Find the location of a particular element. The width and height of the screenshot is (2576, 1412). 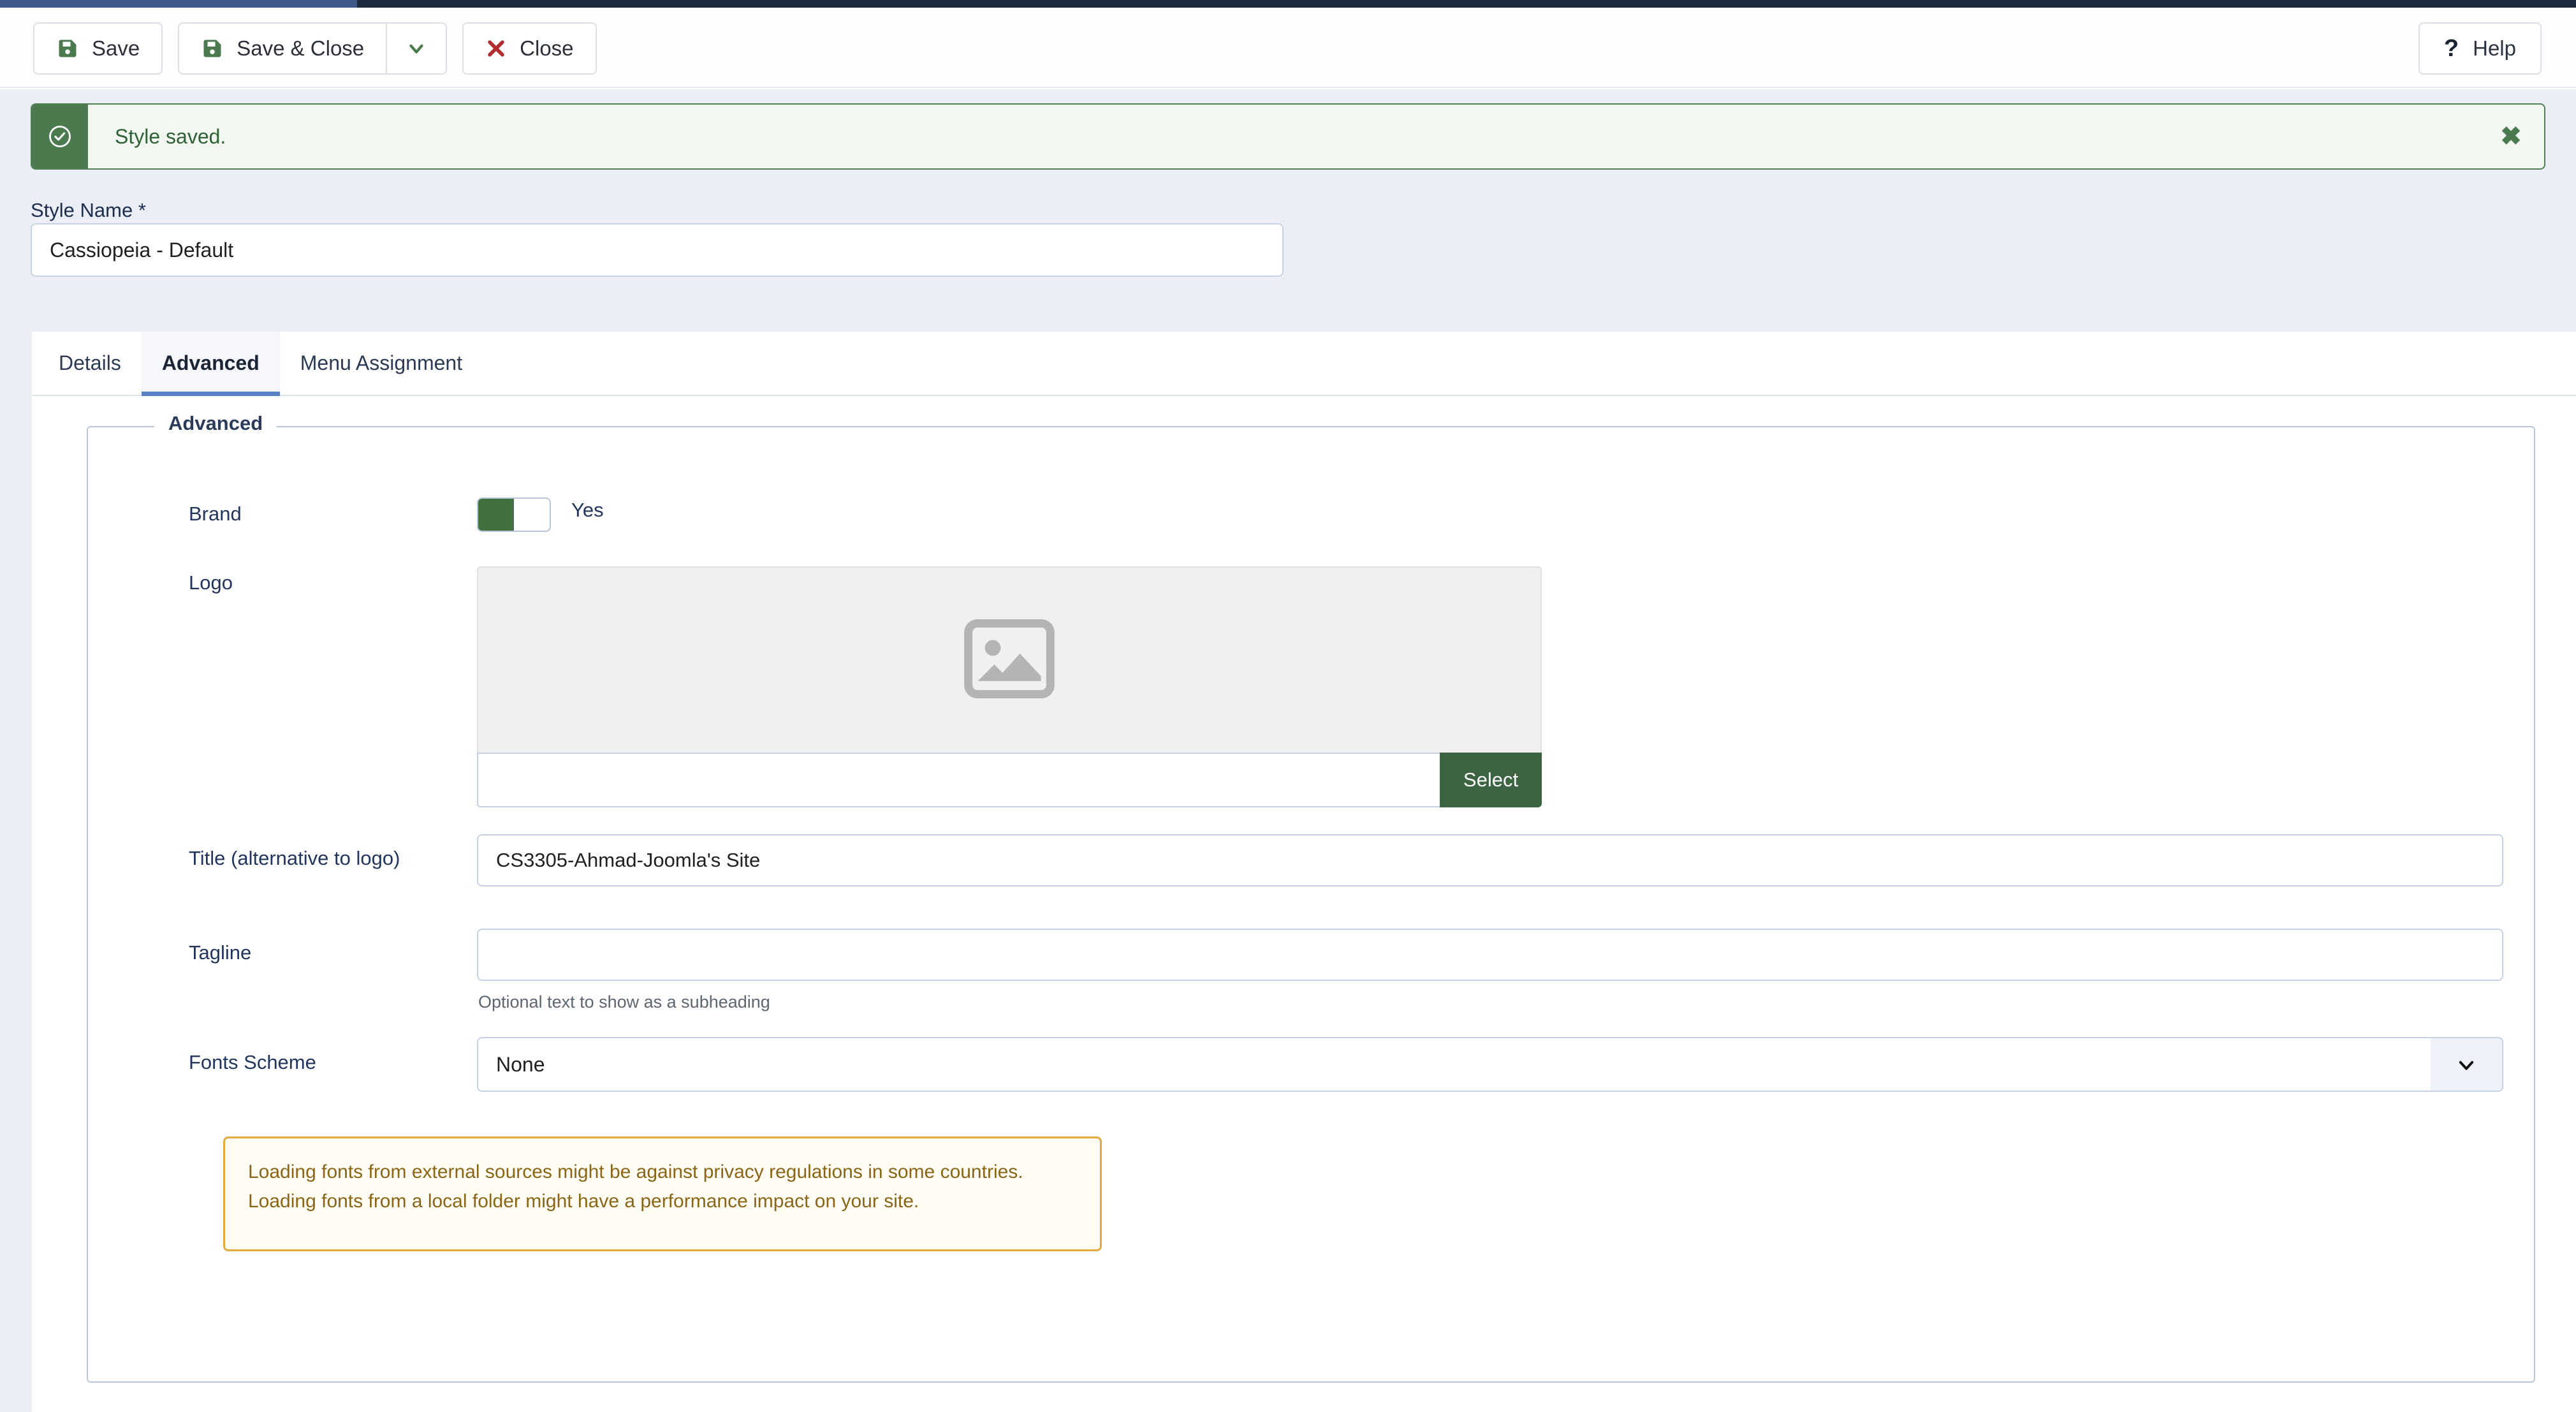

tab-bar: Details Advanced Menu Assignment is located at coordinates (1304, 364).